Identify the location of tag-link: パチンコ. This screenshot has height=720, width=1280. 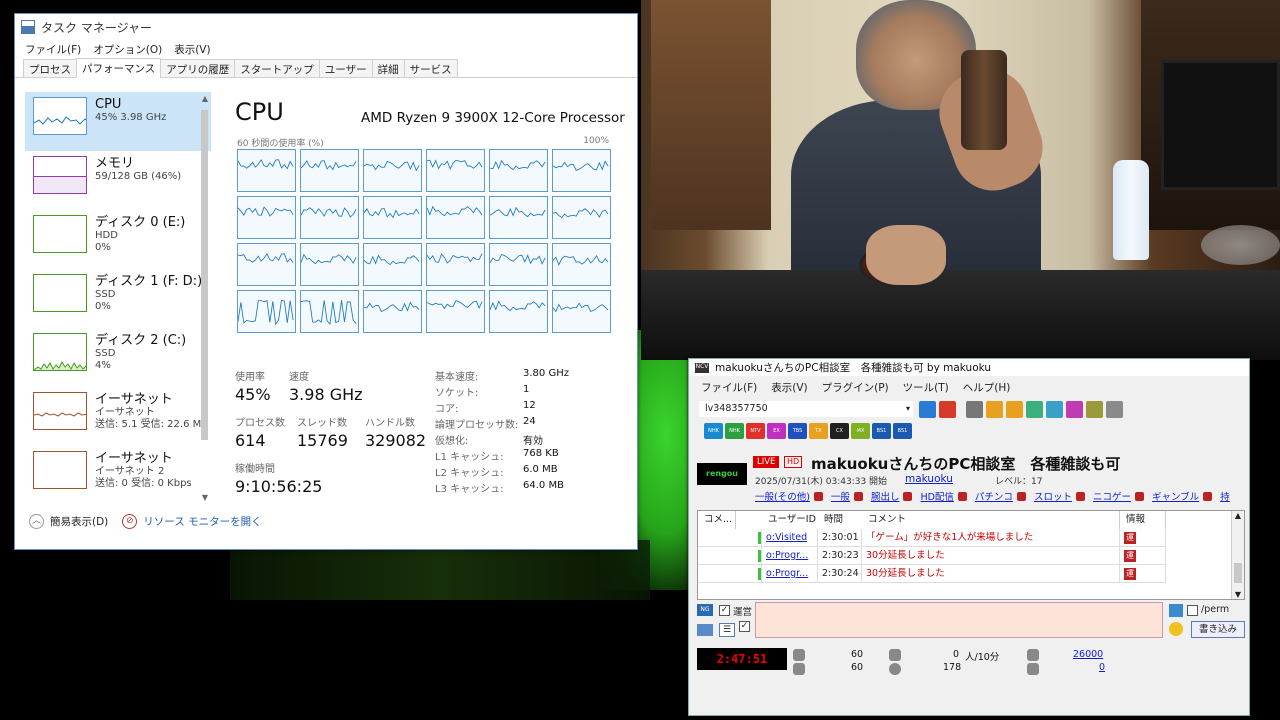
(994, 497).